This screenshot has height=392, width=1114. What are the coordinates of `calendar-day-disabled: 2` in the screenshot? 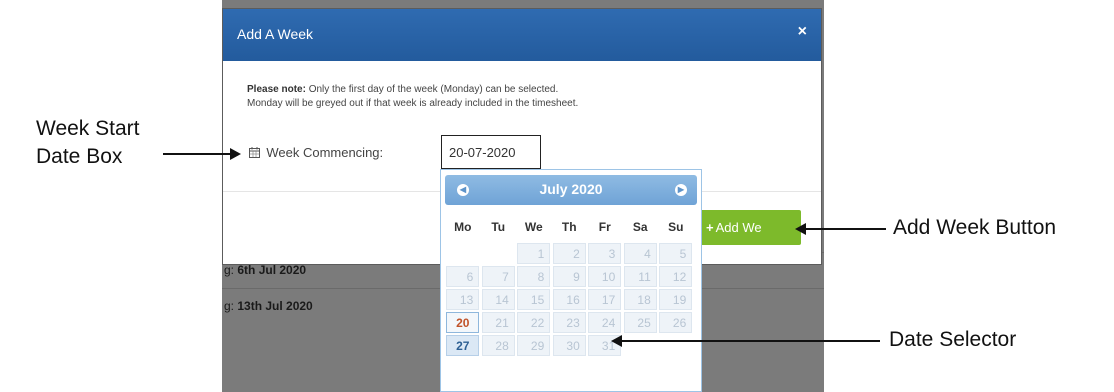 It's located at (569, 253).